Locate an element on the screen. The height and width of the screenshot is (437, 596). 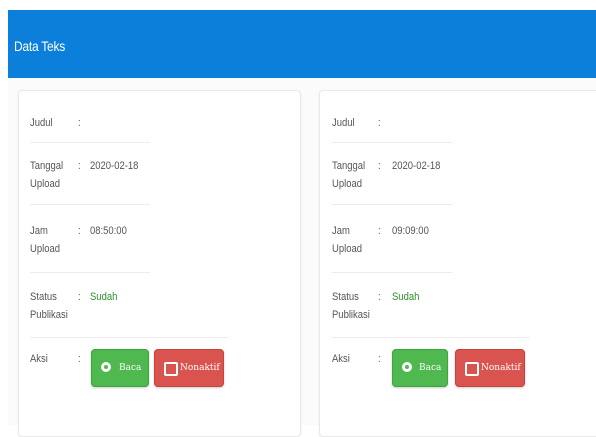
page-title: Data Teks is located at coordinates (39, 46).